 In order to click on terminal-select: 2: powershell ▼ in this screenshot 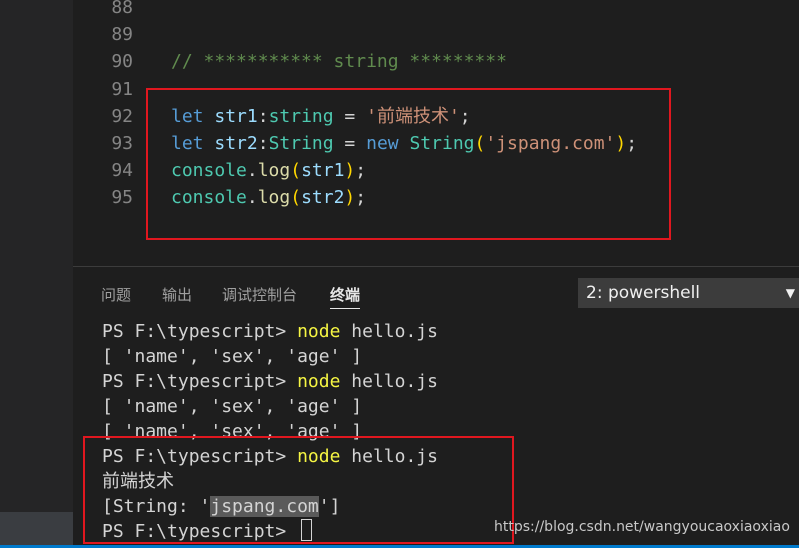, I will do `click(688, 293)`.